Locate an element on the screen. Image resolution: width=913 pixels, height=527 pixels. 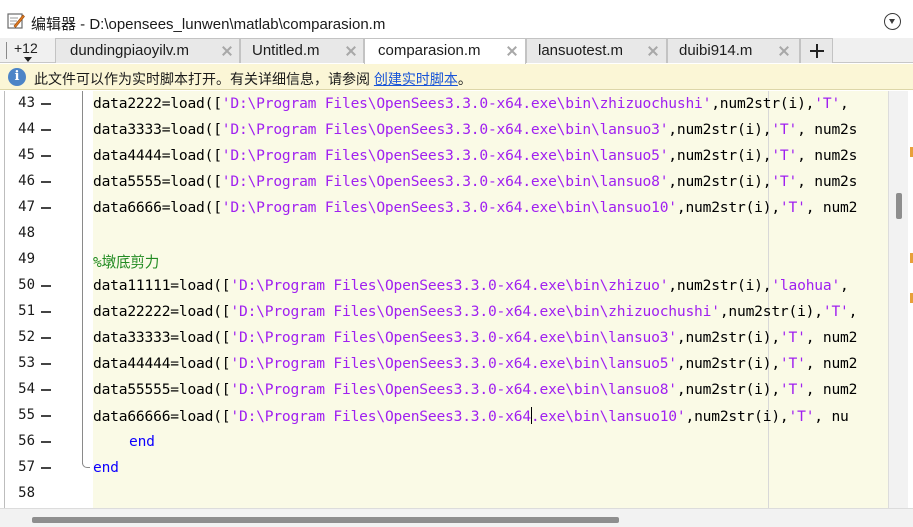
code-token: data44444=load([ is located at coordinates (162, 363).